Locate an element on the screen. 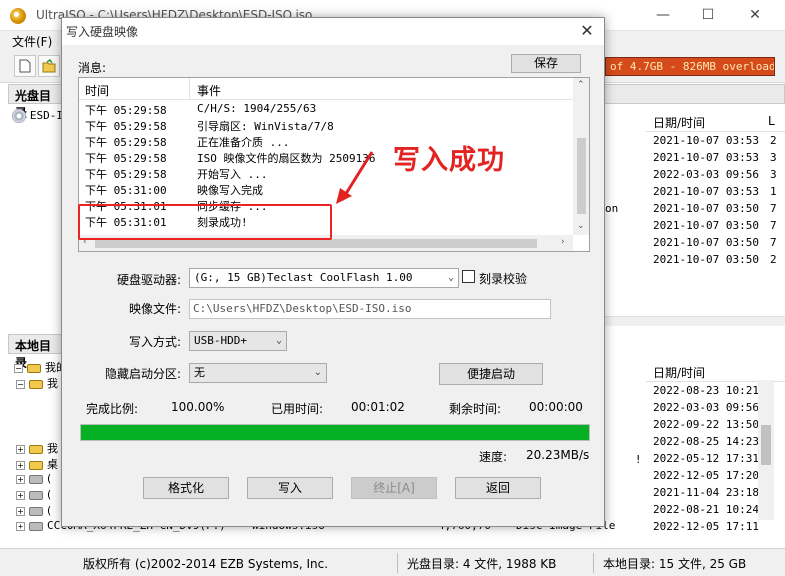  right-bottom-column-header: 日期/时间 is located at coordinates (715, 371).